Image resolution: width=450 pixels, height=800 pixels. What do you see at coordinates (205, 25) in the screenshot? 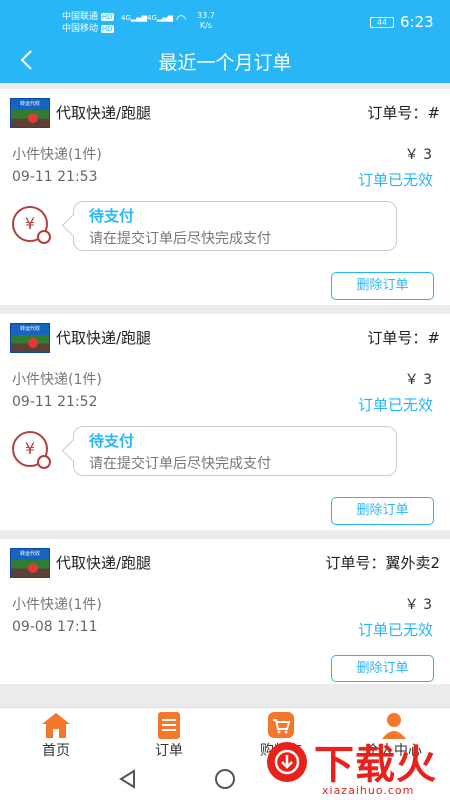
I see `speed-unit: K/s` at bounding box center [205, 25].